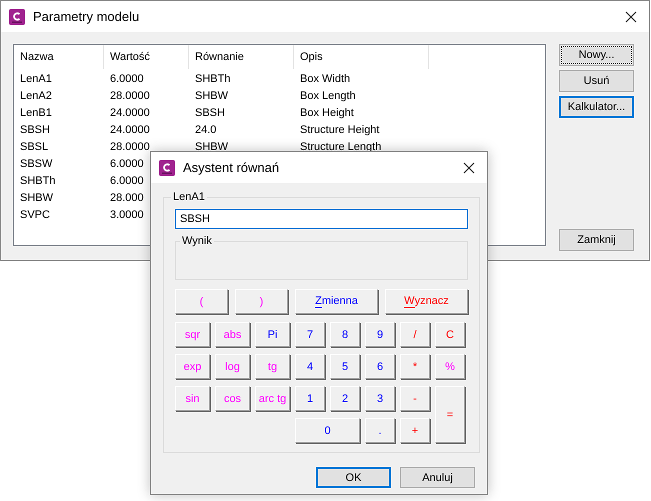 The image size is (651, 501). What do you see at coordinates (336, 301) in the screenshot?
I see `calculator-key: Zmienna` at bounding box center [336, 301].